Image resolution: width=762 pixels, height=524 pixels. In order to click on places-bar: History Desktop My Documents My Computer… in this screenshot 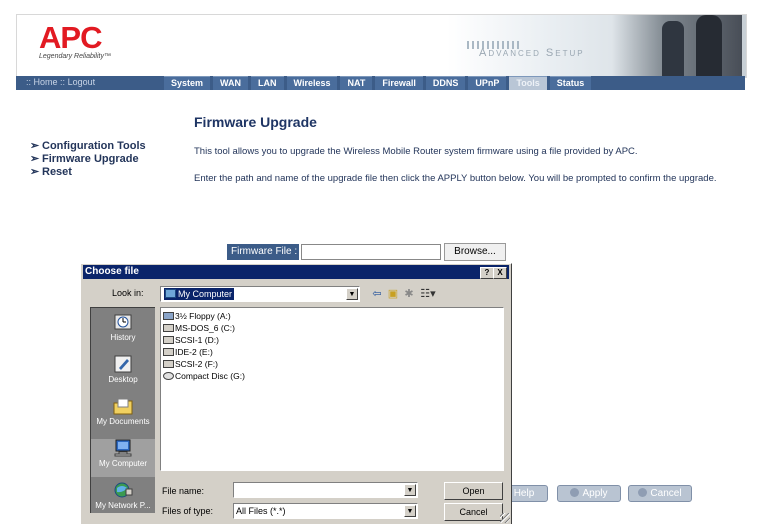, I will do `click(122, 410)`.